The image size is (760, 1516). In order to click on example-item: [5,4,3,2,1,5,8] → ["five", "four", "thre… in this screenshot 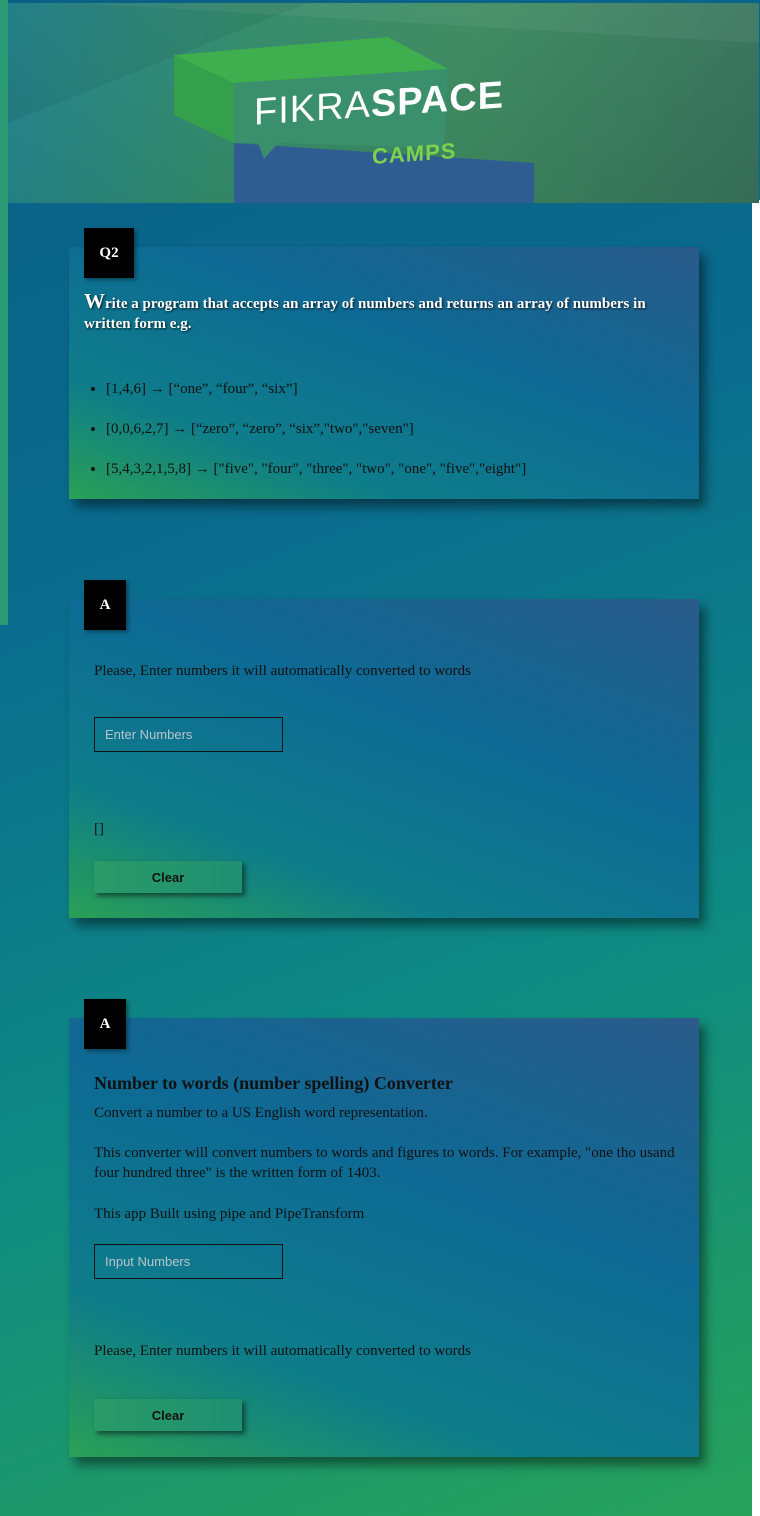, I will do `click(316, 477)`.